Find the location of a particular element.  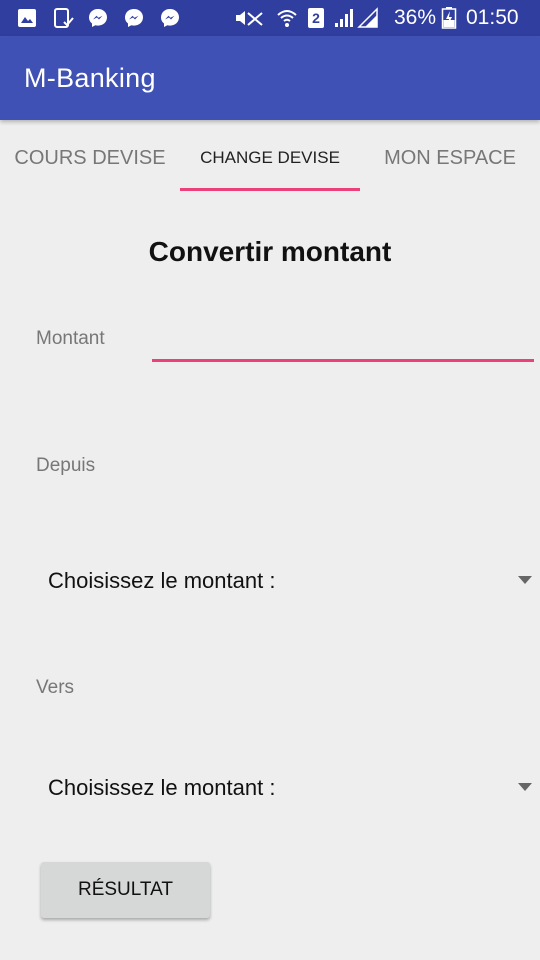

wifi-icon is located at coordinates (287, 18).